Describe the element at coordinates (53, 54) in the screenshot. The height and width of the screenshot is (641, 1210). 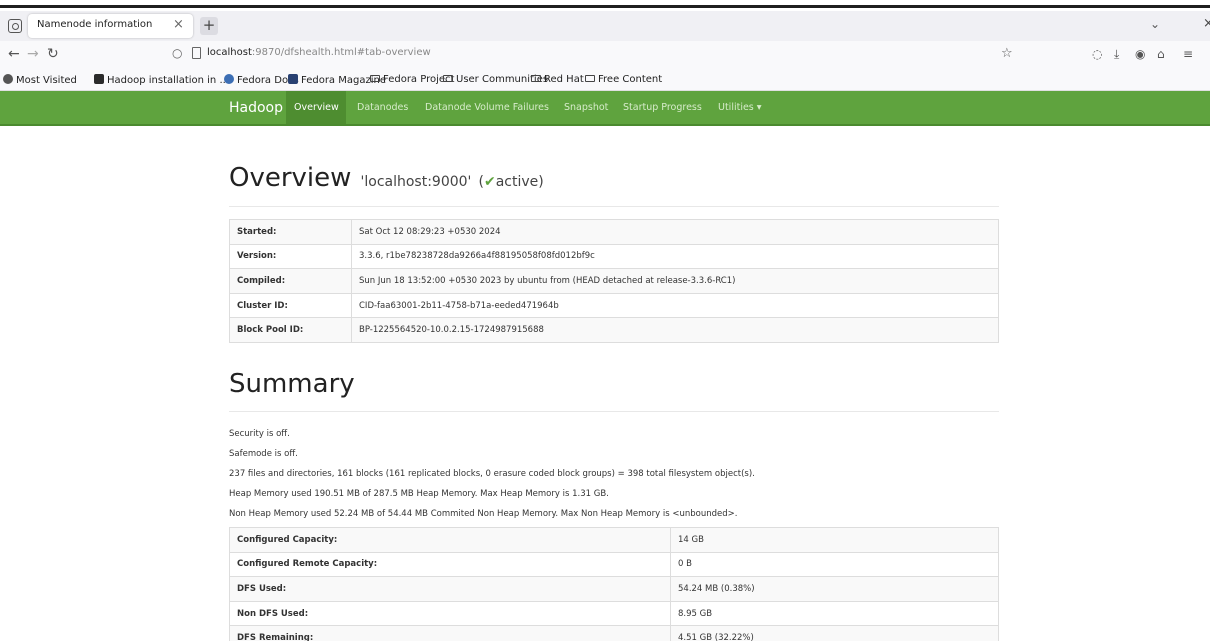
I see `reload-icon: ↻` at that location.